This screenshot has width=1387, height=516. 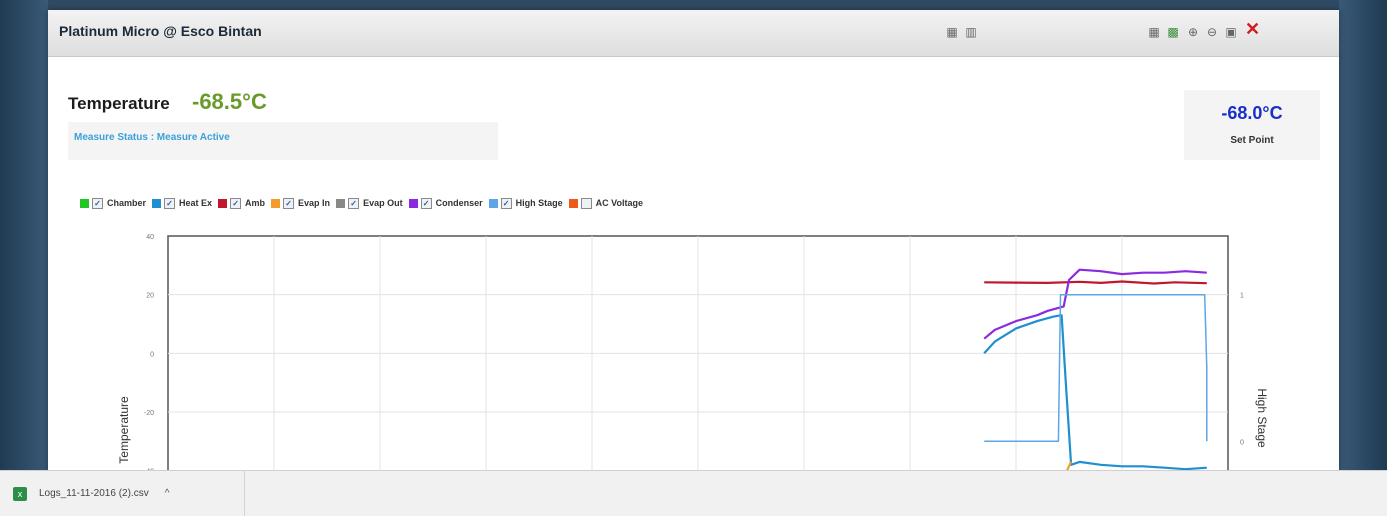 I want to click on y-tick-label: 20, so click(x=150, y=296).